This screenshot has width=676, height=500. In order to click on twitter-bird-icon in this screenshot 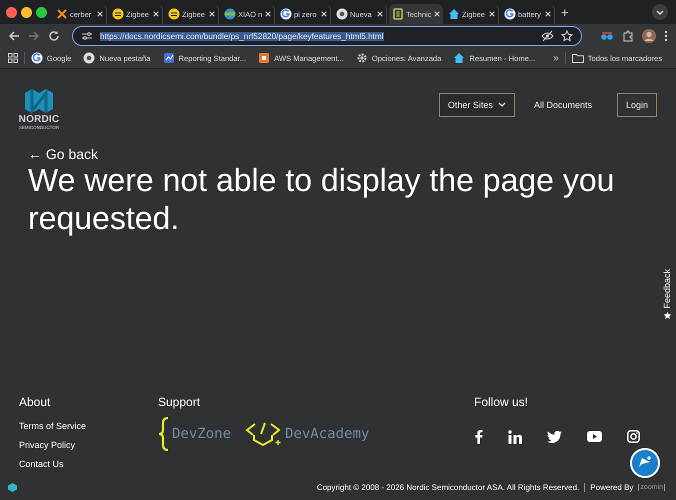, I will do `click(554, 436)`.